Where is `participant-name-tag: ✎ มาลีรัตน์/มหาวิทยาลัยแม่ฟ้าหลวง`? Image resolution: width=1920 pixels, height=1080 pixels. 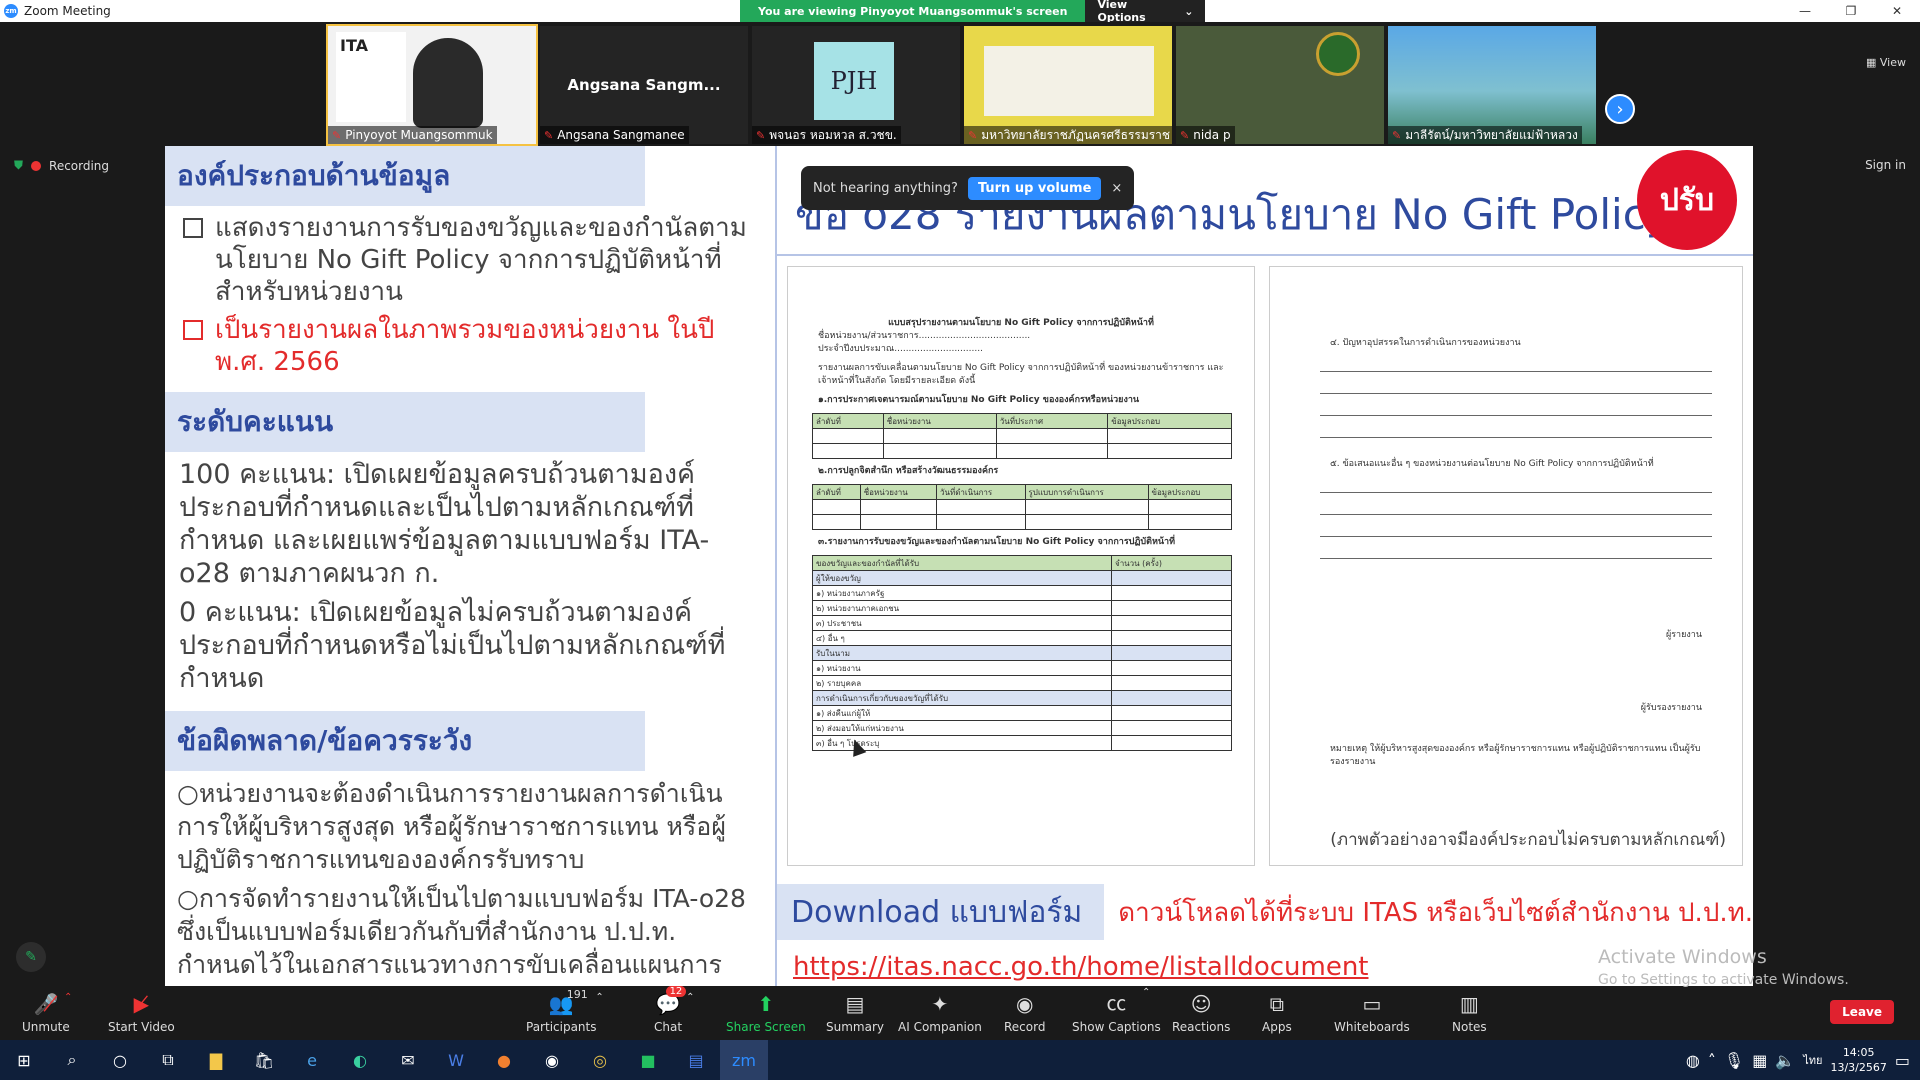 participant-name-tag: ✎ มาลีรัตน์/มหาวิทยาลัยแม่ฟ้าหลวง is located at coordinates (1485, 135).